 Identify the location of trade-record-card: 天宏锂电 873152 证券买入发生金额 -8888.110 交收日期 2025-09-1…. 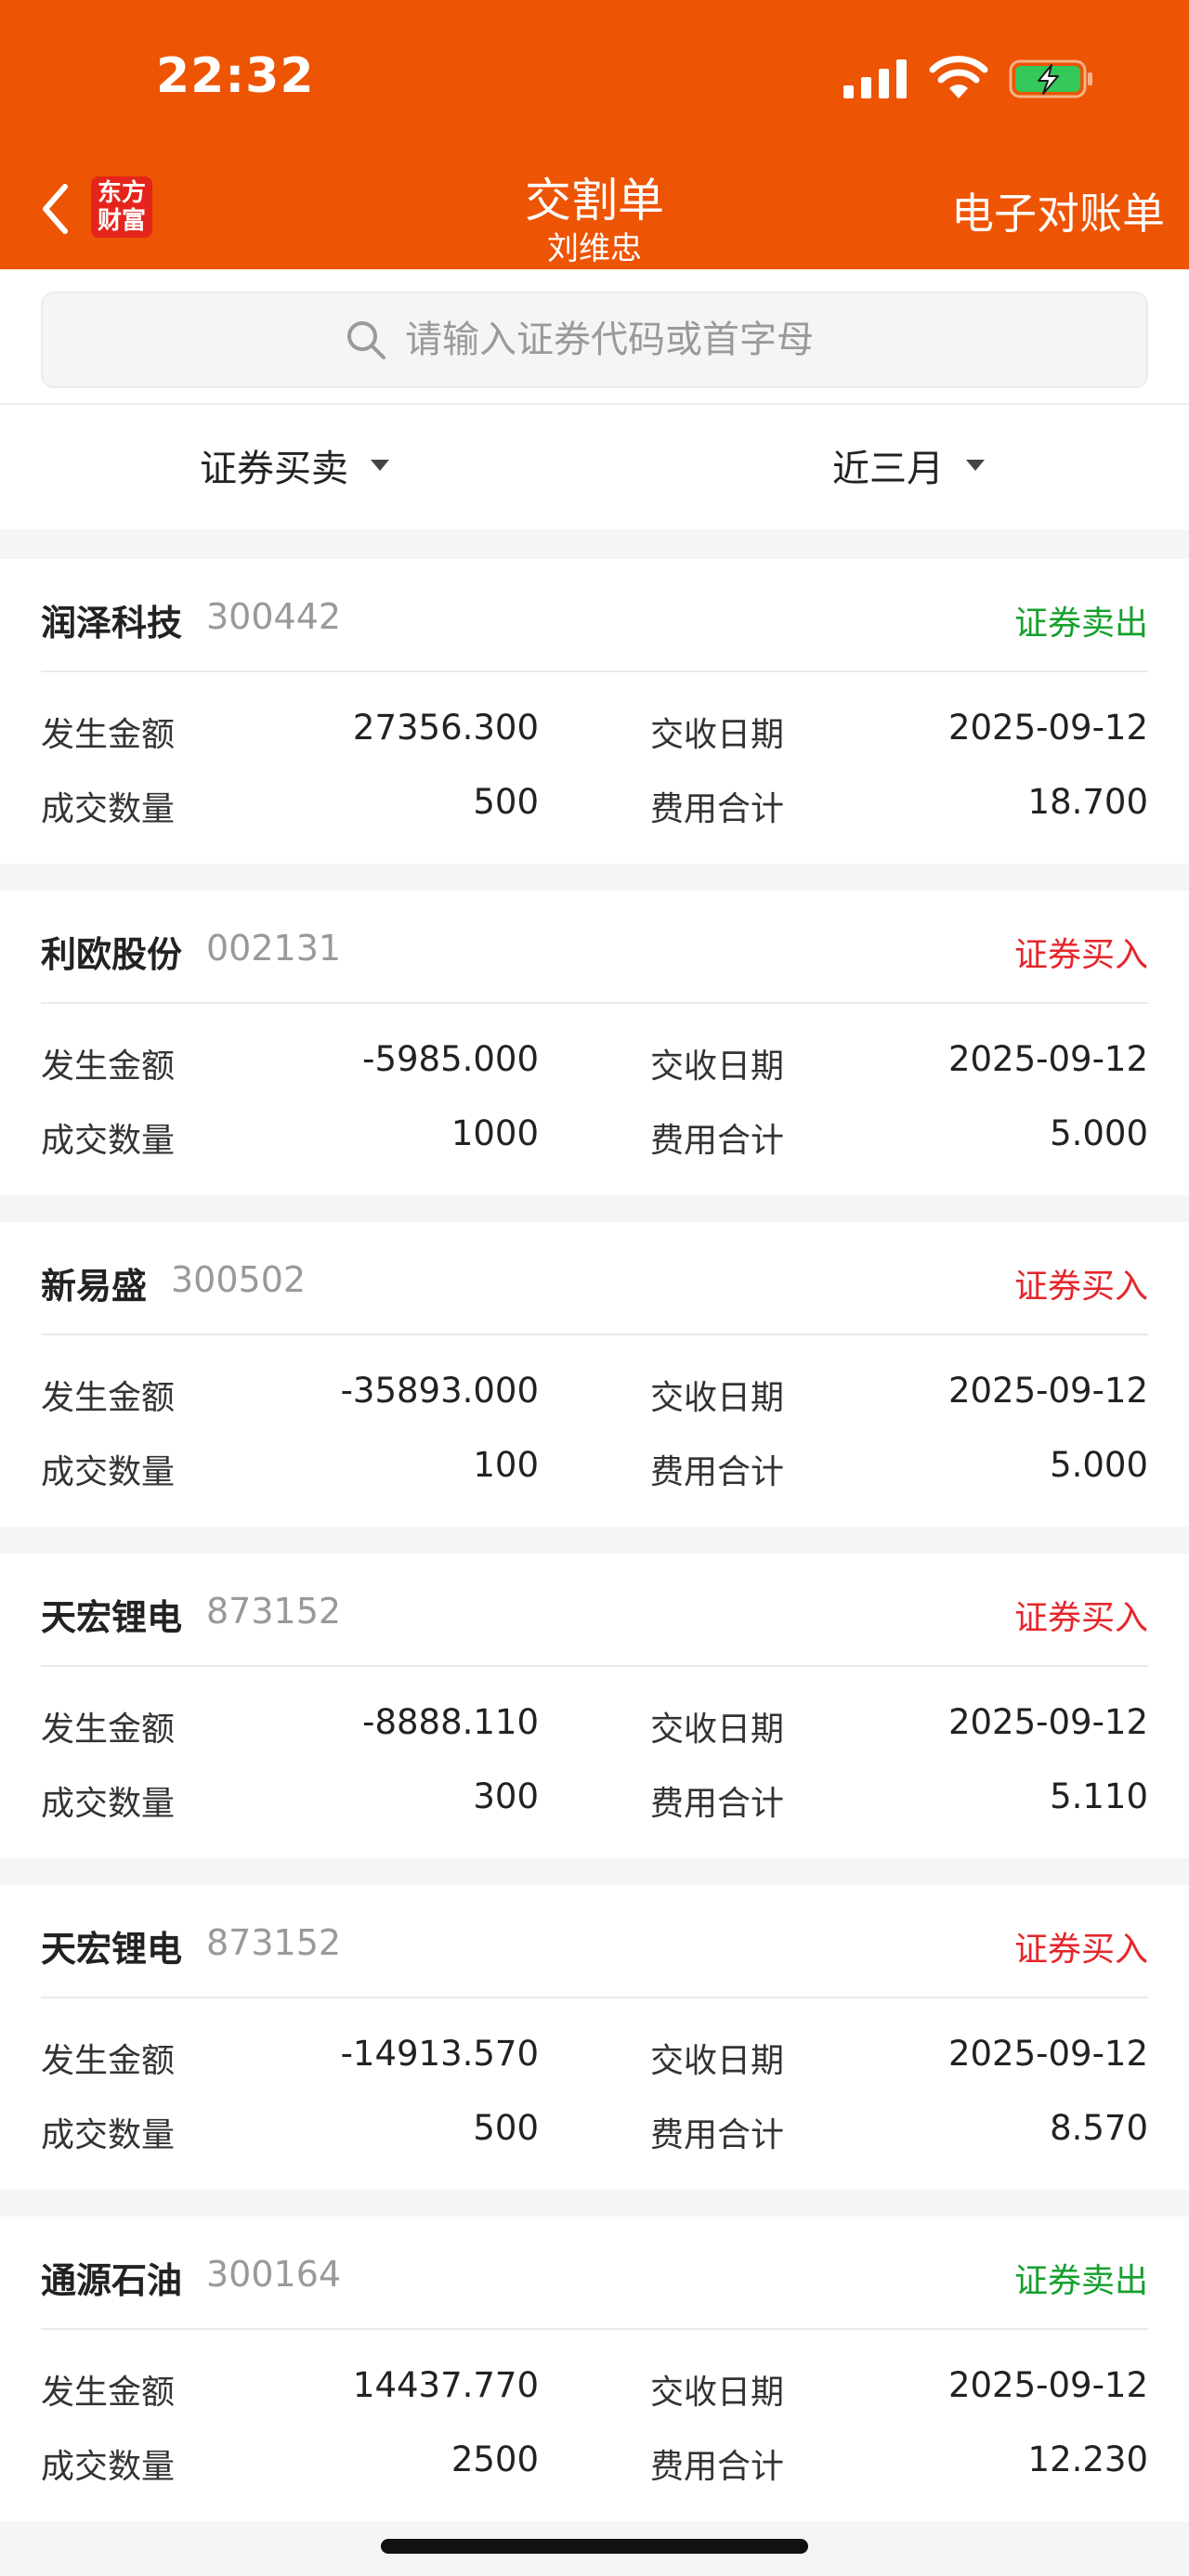
(594, 1706).